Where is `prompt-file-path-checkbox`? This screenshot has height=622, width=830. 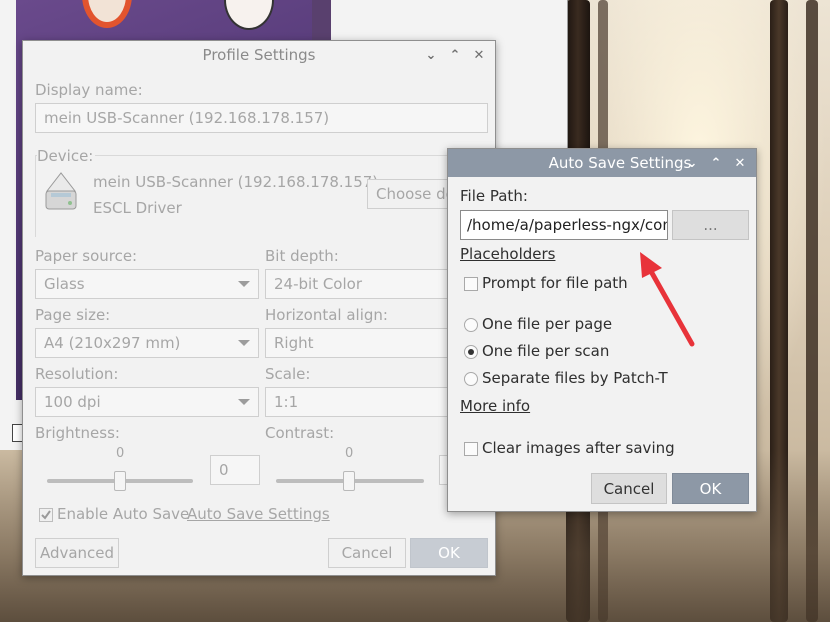
prompt-file-path-checkbox is located at coordinates (471, 284).